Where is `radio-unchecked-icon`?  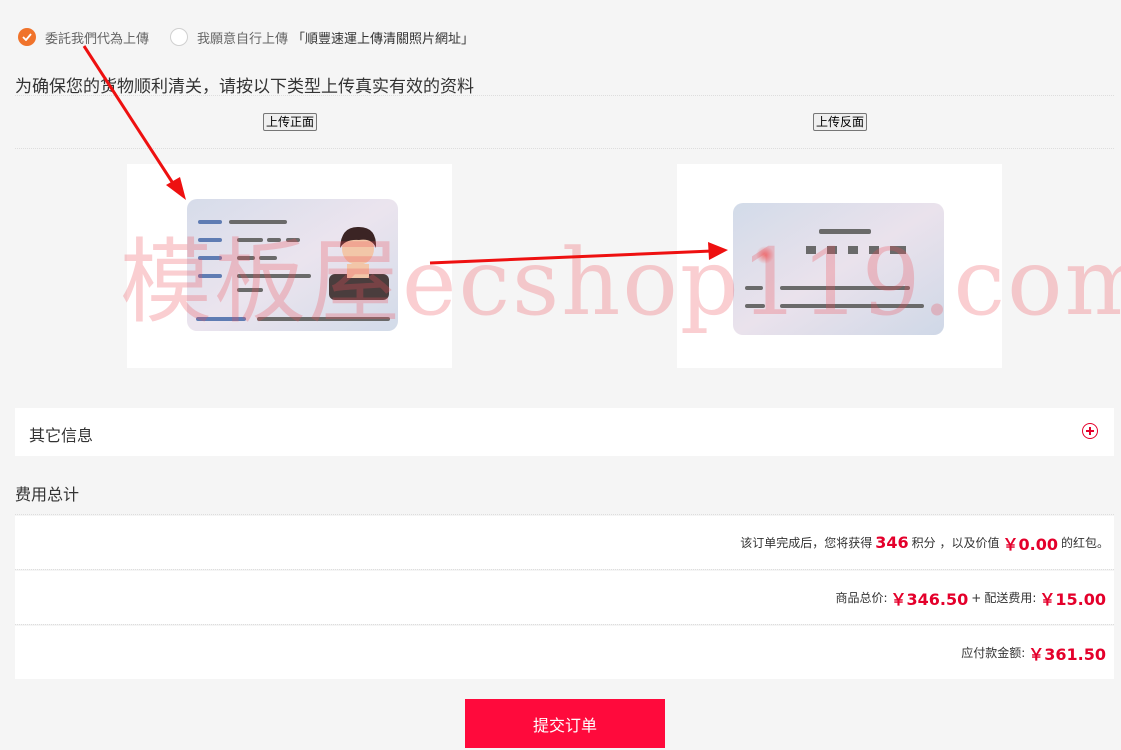 radio-unchecked-icon is located at coordinates (179, 37).